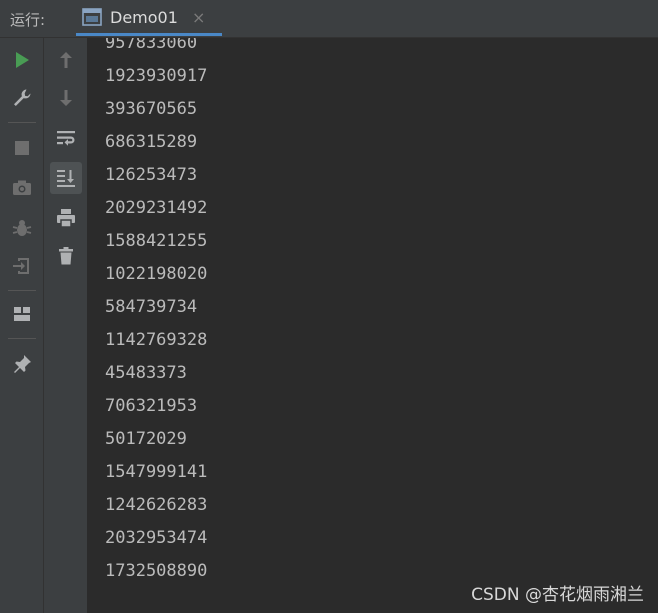  I want to click on console-line: 957833060, so click(151, 45).